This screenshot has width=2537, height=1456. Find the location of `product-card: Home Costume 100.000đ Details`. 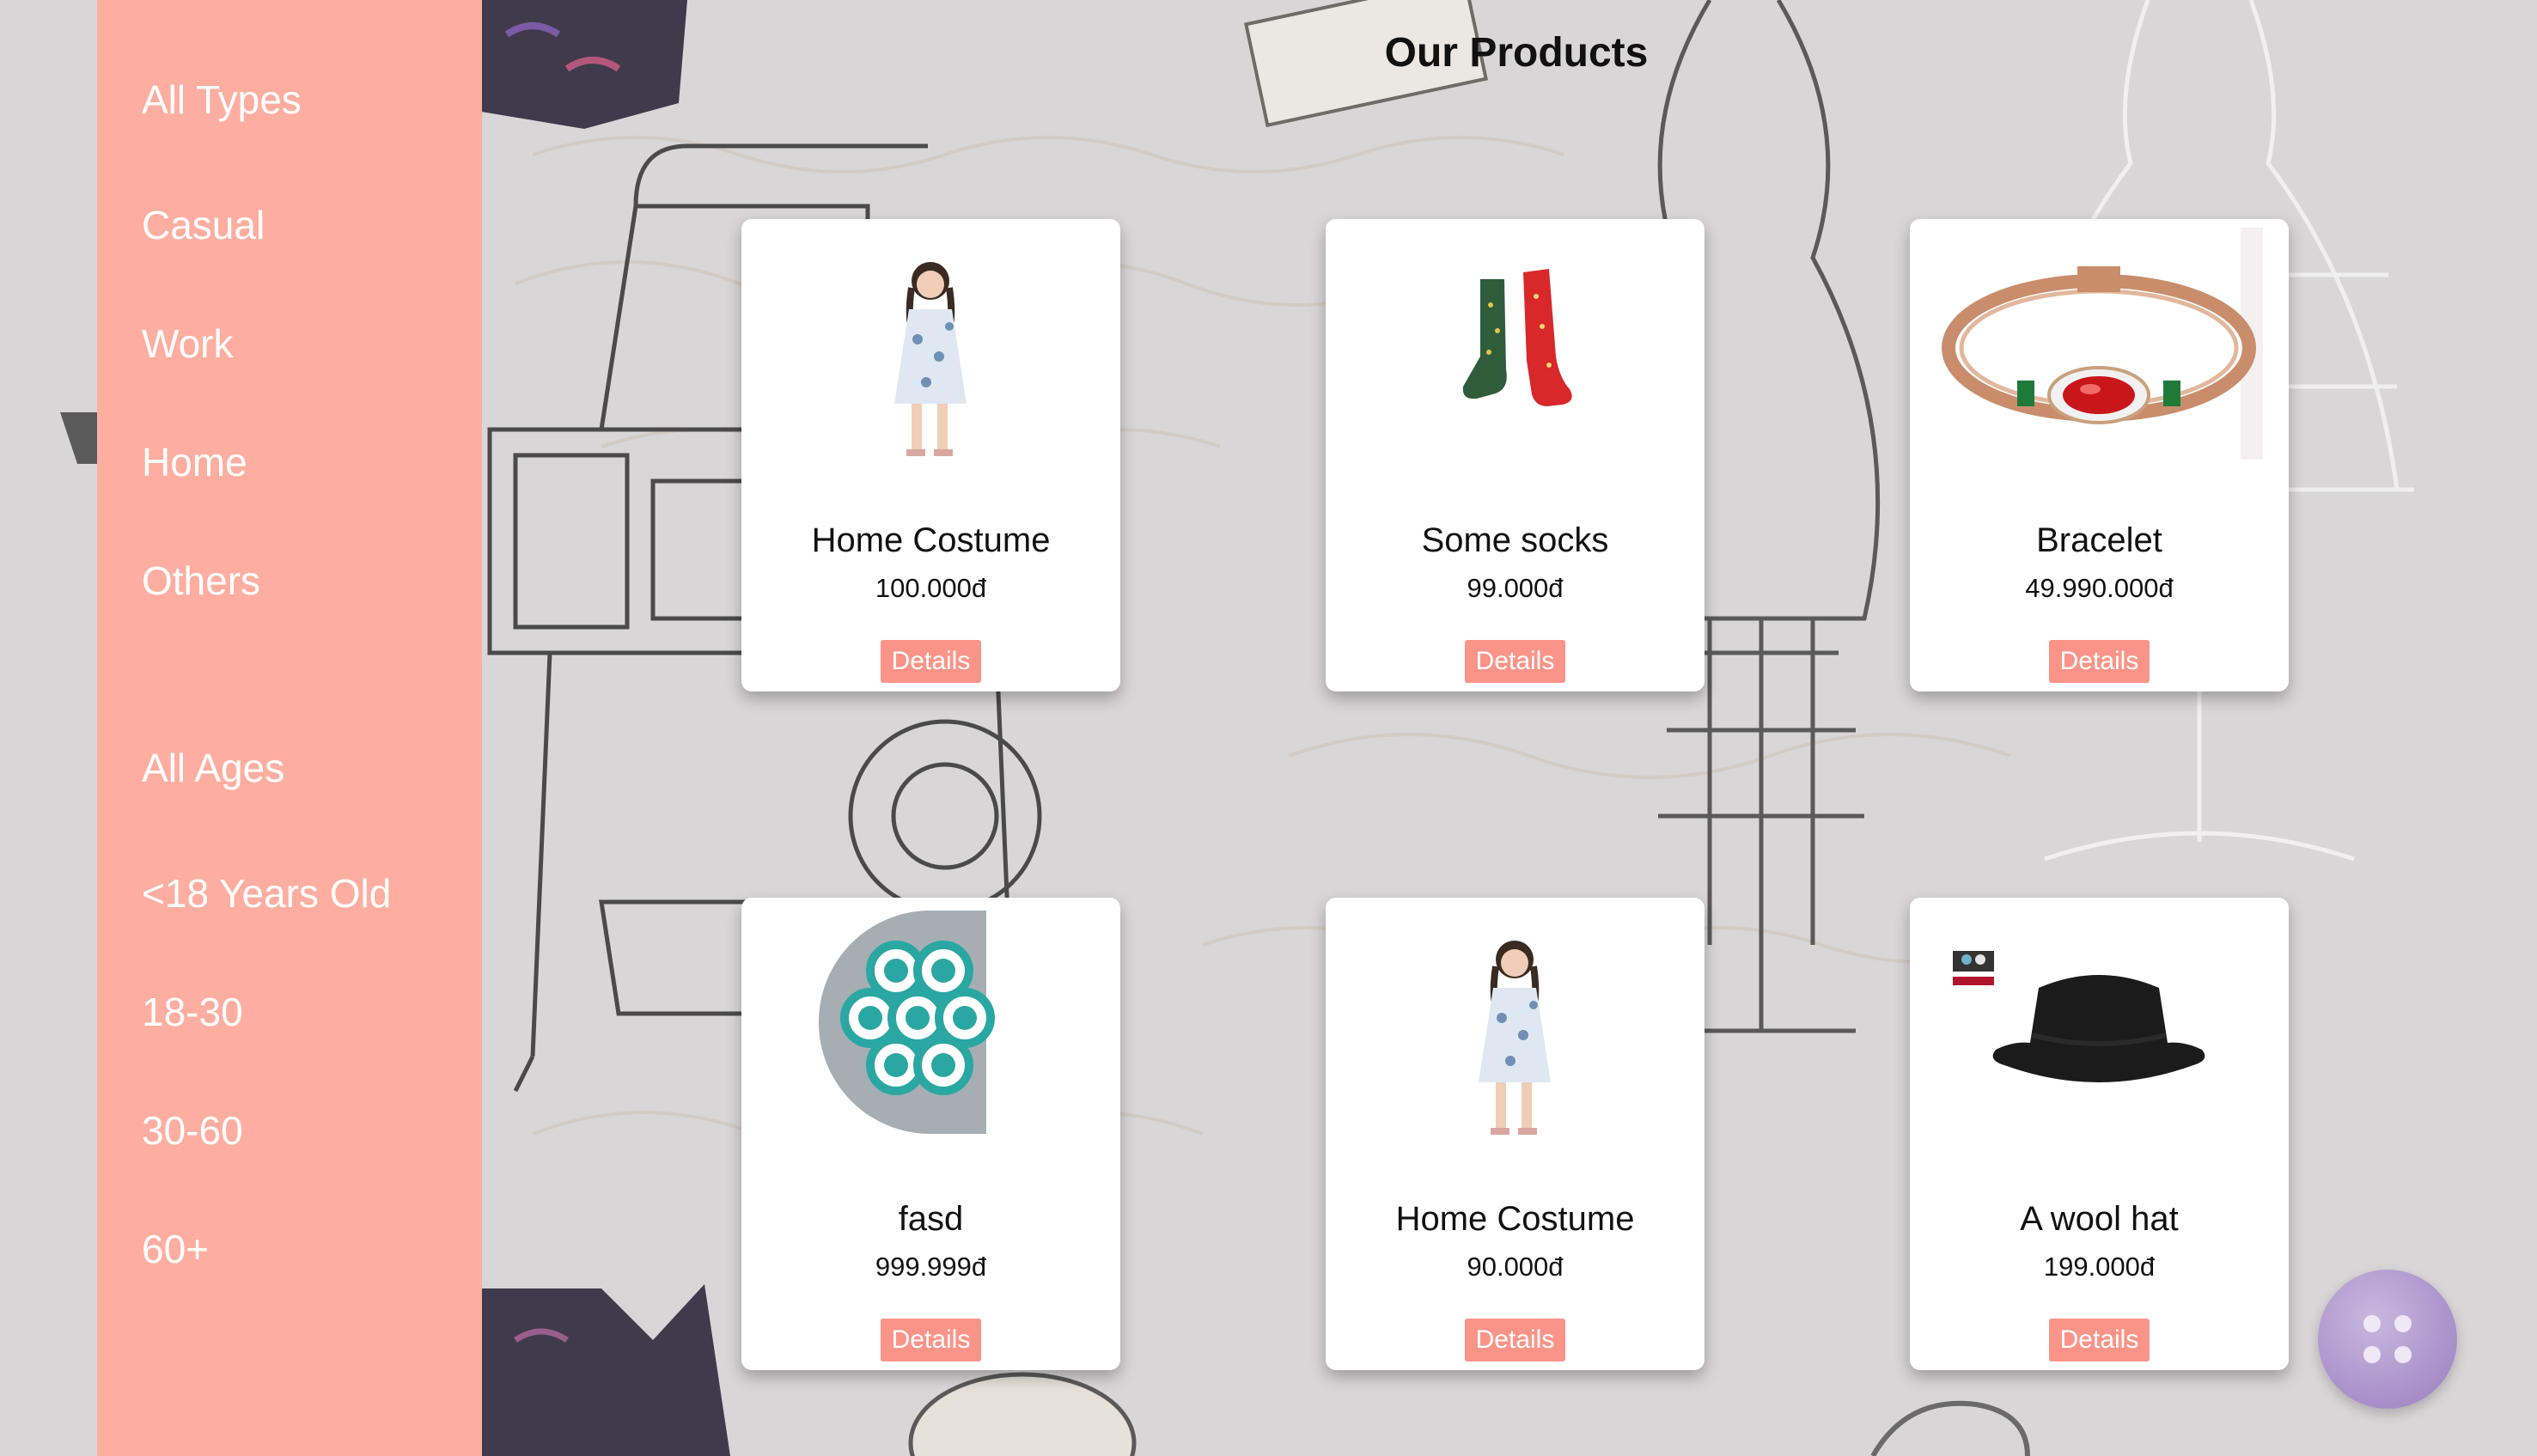

product-card: Home Costume 100.000đ Details is located at coordinates (930, 455).